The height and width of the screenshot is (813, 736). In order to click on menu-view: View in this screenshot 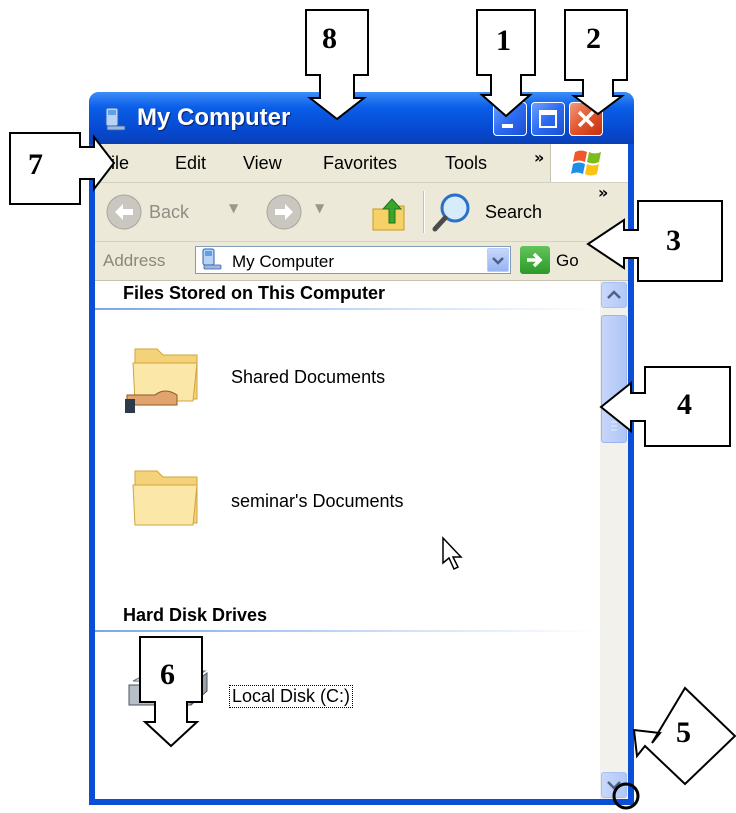, I will do `click(262, 163)`.